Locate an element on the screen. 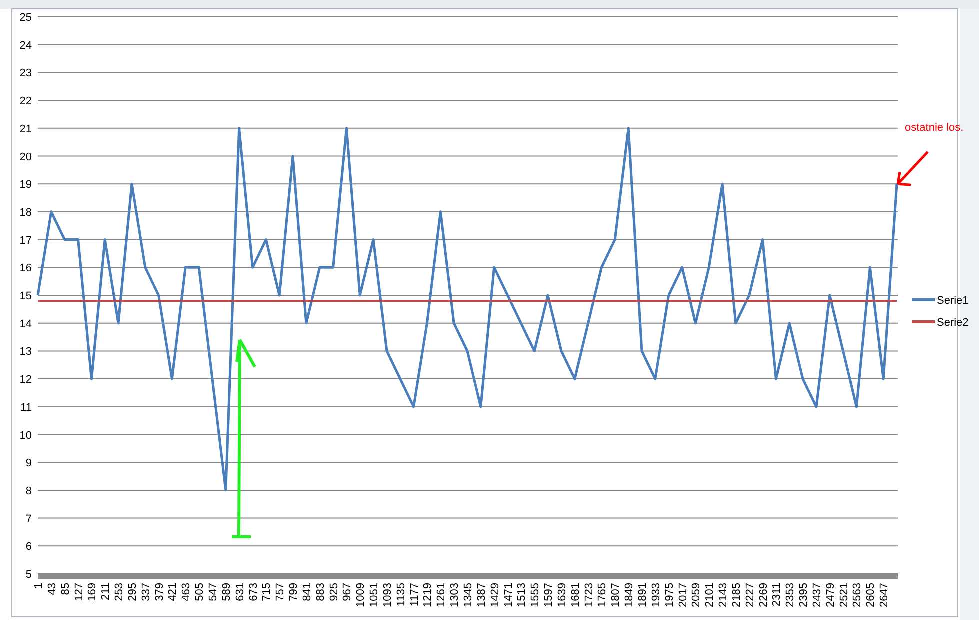 The height and width of the screenshot is (620, 979). y-tick-label: 10 is located at coordinates (26, 436).